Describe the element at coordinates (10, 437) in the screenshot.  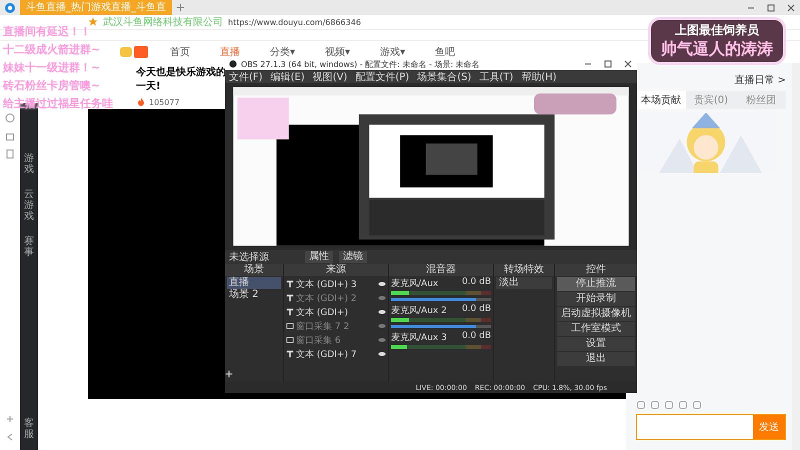
I see `collapse-icon` at that location.